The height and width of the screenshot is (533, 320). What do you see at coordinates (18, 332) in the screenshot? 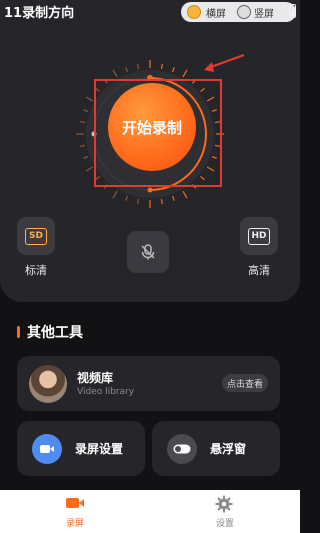
I see `section-accent-bar` at bounding box center [18, 332].